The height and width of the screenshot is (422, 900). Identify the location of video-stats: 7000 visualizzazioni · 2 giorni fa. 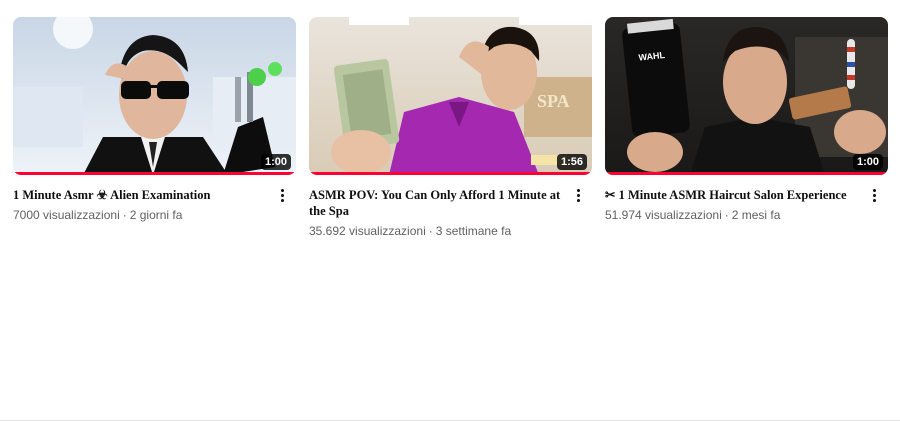
(98, 215).